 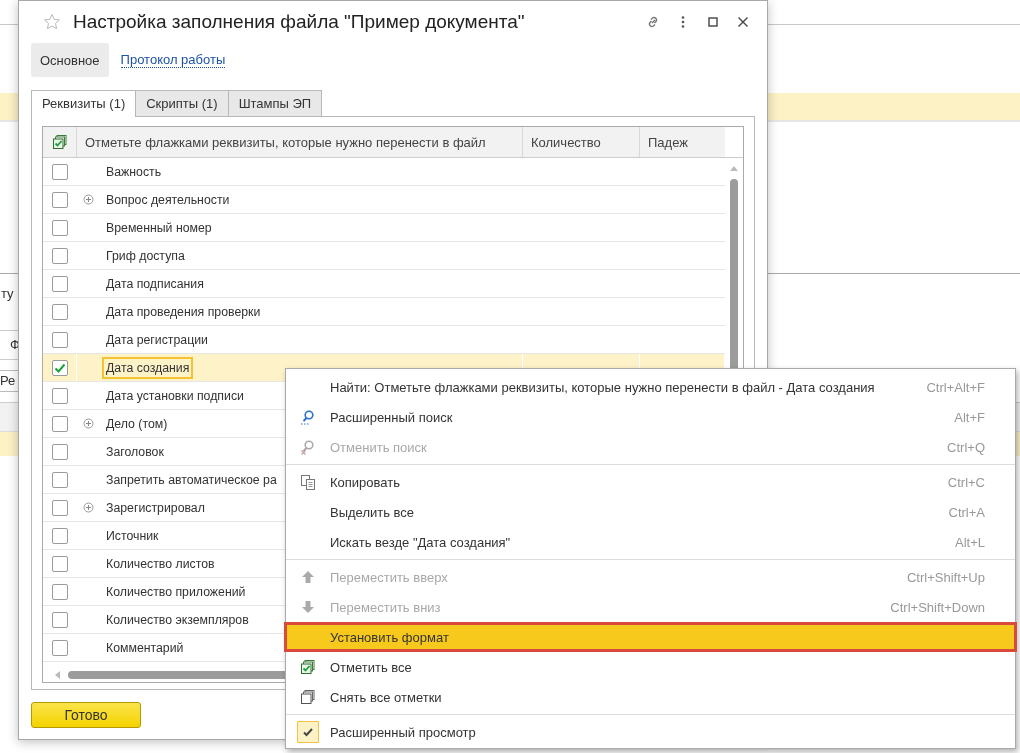 What do you see at coordinates (650, 387) in the screenshot?
I see `menu-item: Найти: Отметьте флажками реквизиты, которые нужно перенести в файл - Дата создания Ctrl+Alt+F` at bounding box center [650, 387].